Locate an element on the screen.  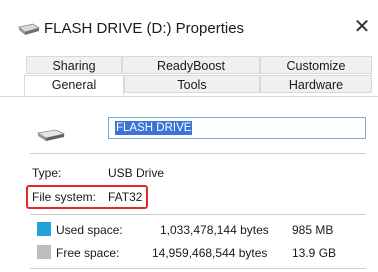
free-space-swatch is located at coordinates (44, 252).